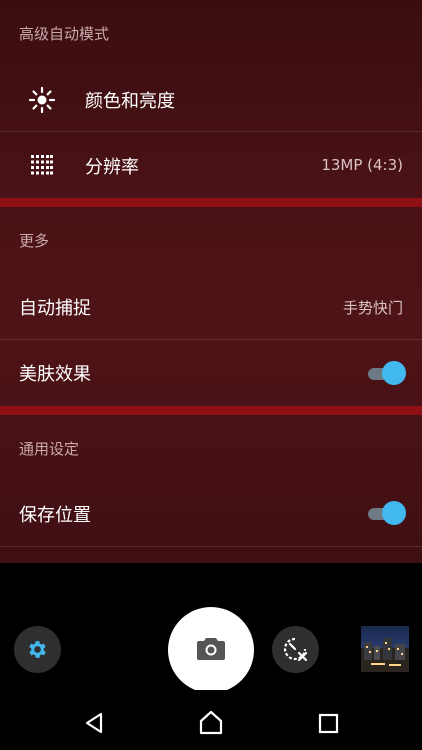 This screenshot has width=422, height=750. What do you see at coordinates (211, 165) in the screenshot?
I see `setting-resolution: 分辨率 13MP (4:3)` at bounding box center [211, 165].